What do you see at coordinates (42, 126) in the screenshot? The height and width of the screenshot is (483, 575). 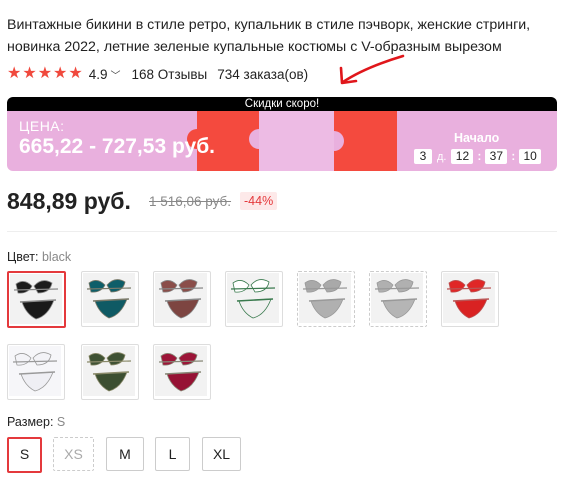 I see `price-label: ЦЕНА:` at bounding box center [42, 126].